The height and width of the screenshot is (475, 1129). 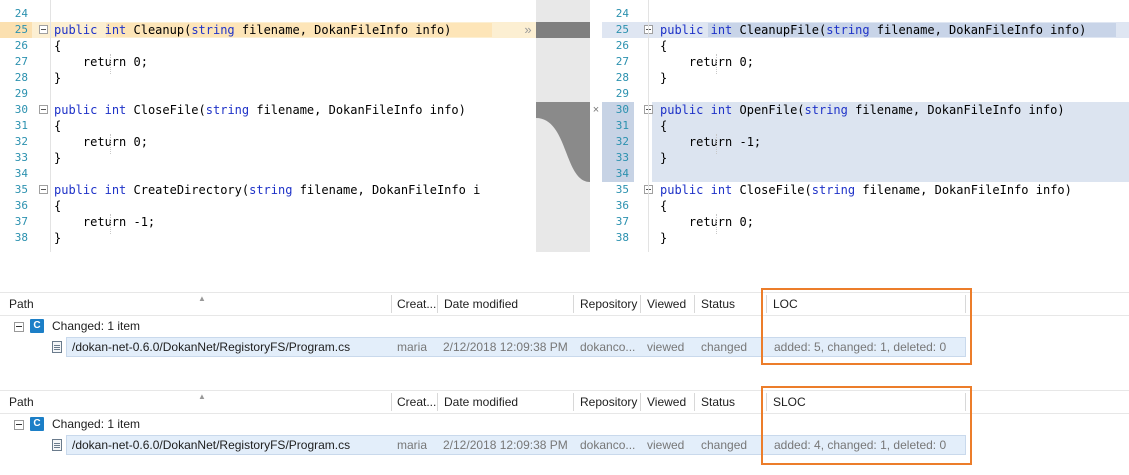 What do you see at coordinates (57, 347) in the screenshot?
I see `file-icon` at bounding box center [57, 347].